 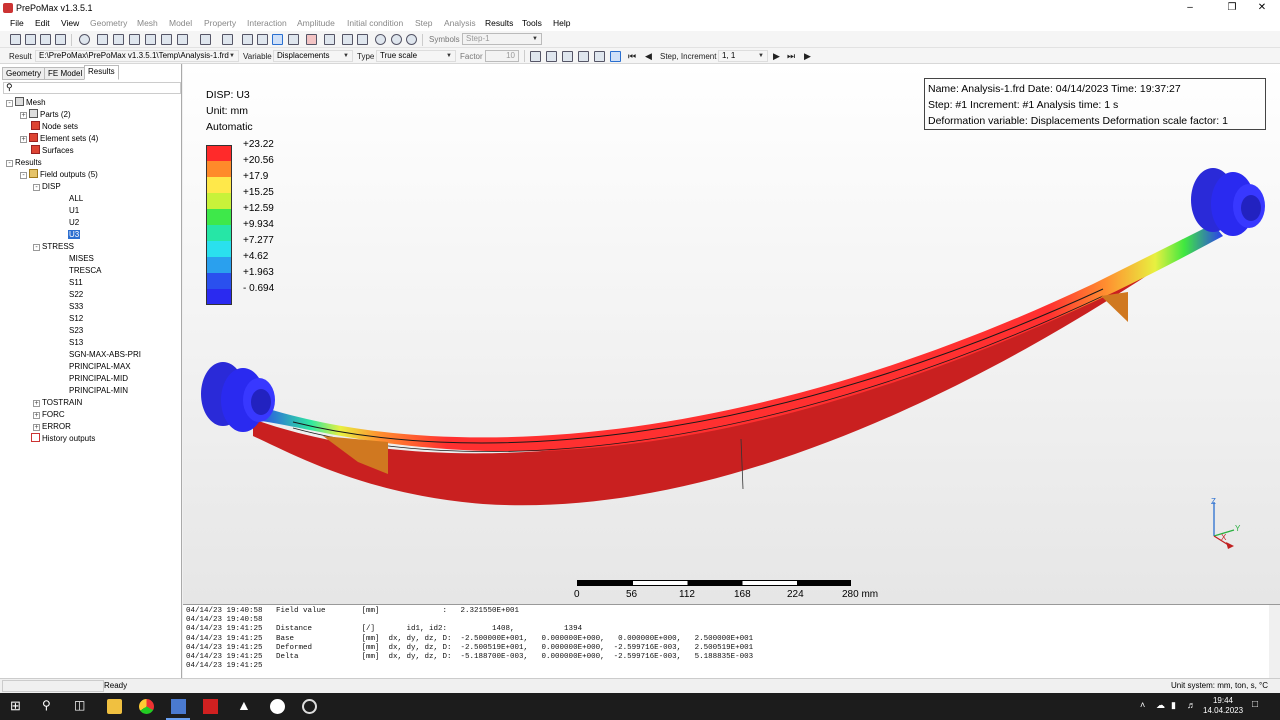 What do you see at coordinates (102, 39) in the screenshot?
I see `view-front-icon` at bounding box center [102, 39].